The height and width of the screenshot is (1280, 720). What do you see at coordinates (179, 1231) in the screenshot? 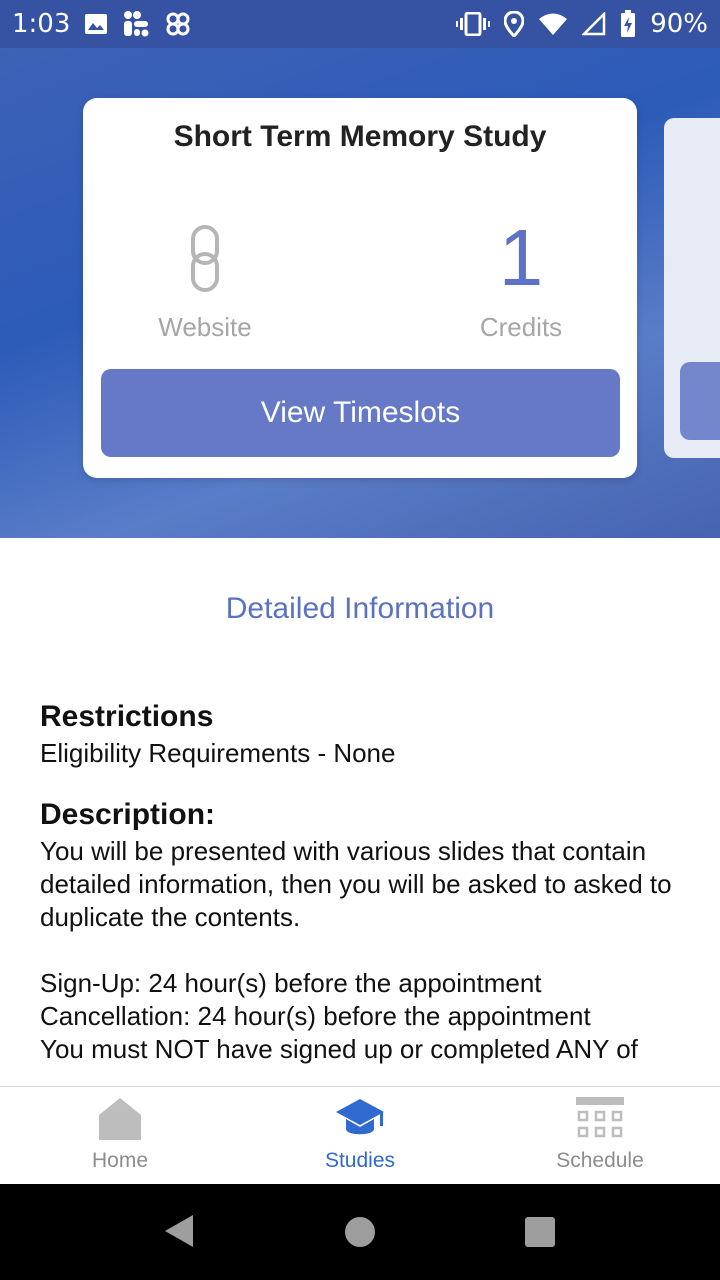
I see `back-icon` at bounding box center [179, 1231].